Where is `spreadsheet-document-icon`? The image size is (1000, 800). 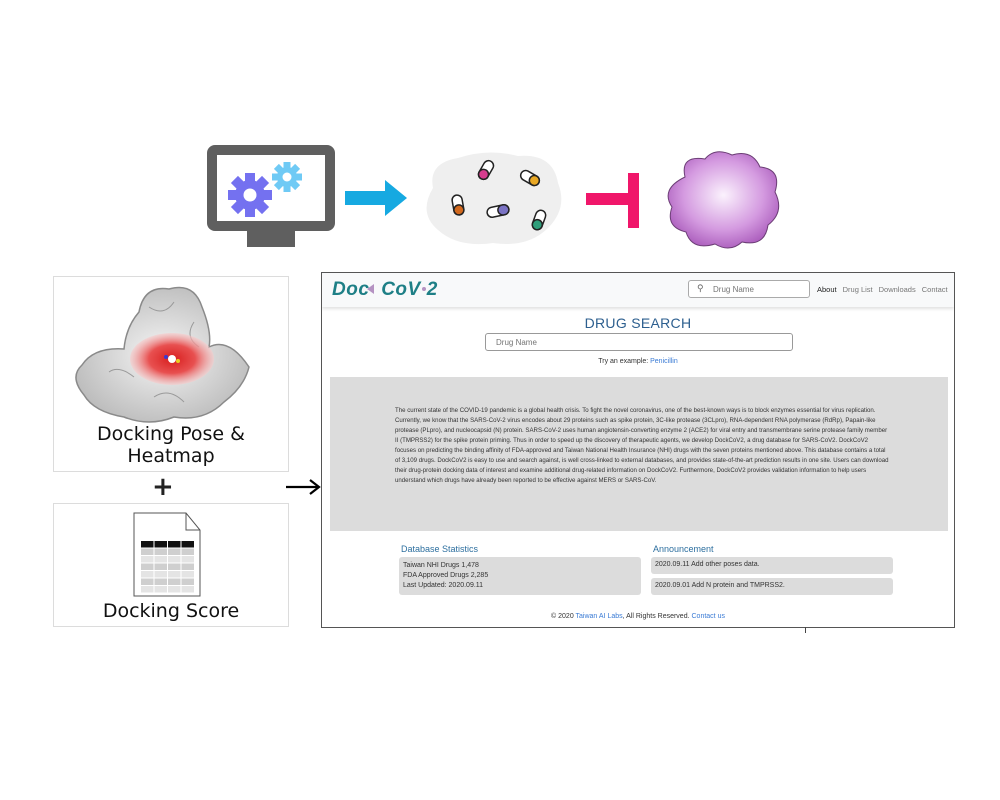
spreadsheet-document-icon is located at coordinates (167, 554).